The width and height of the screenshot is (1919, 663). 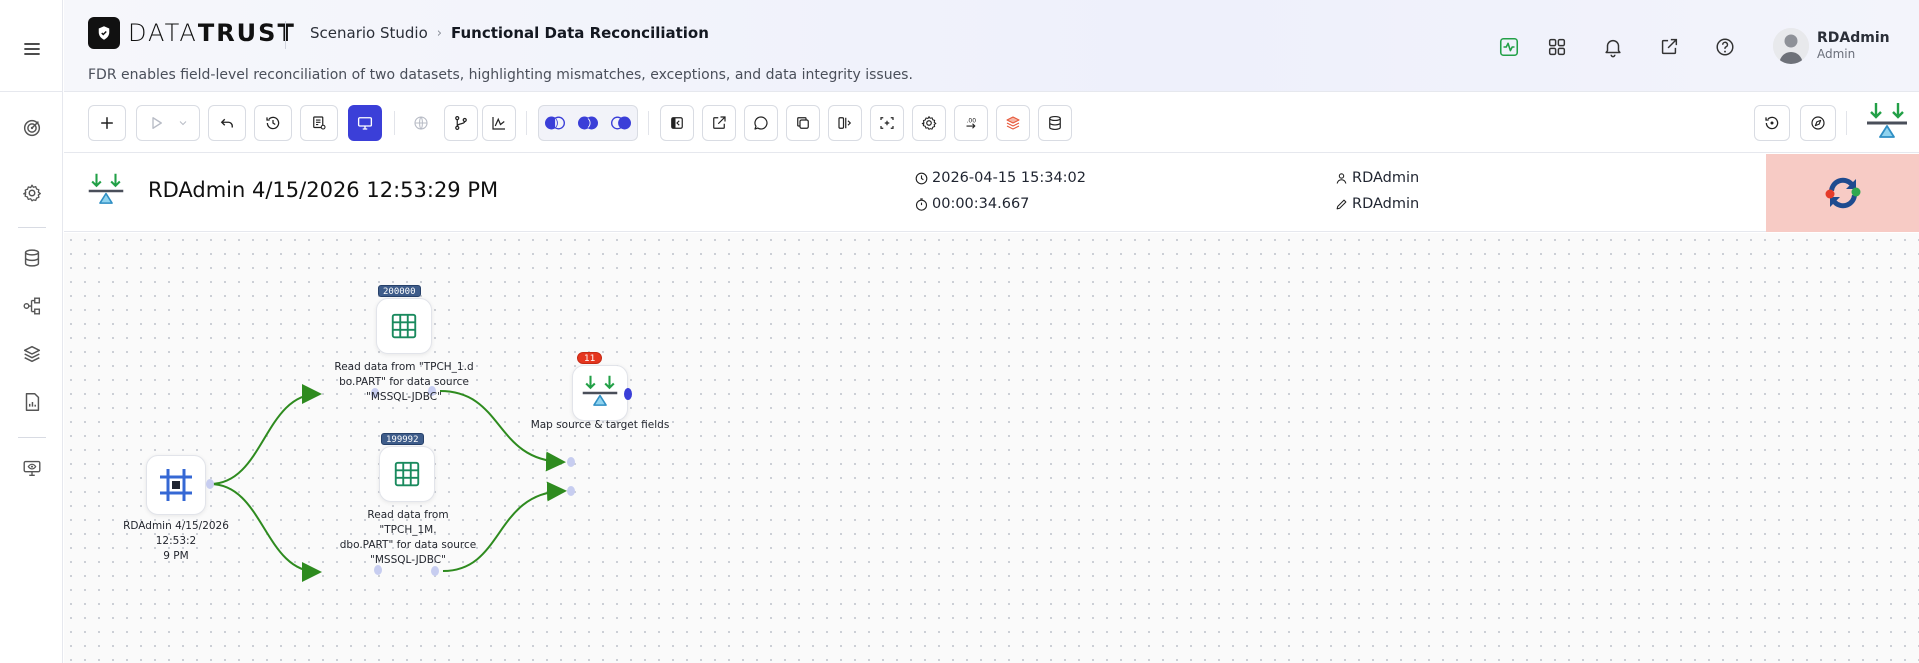 What do you see at coordinates (369, 33) in the screenshot?
I see `breadcrumb-scenario-studio: Scenario Studio` at bounding box center [369, 33].